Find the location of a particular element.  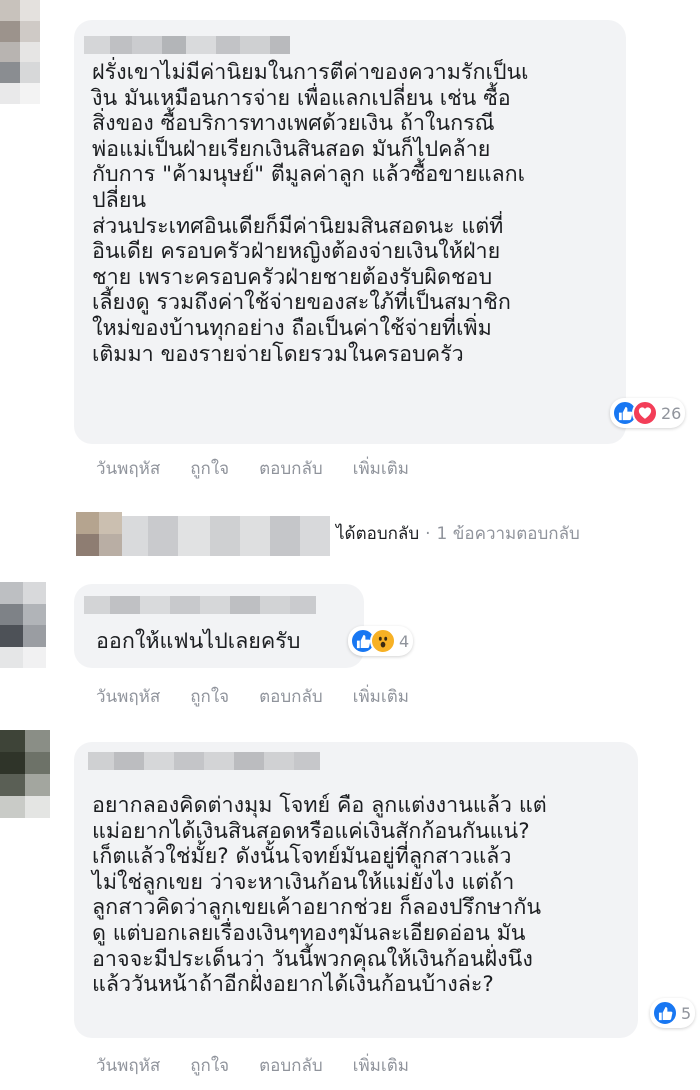

reply-count-link: 1 ข้อความตอบกลับ is located at coordinates (508, 533).